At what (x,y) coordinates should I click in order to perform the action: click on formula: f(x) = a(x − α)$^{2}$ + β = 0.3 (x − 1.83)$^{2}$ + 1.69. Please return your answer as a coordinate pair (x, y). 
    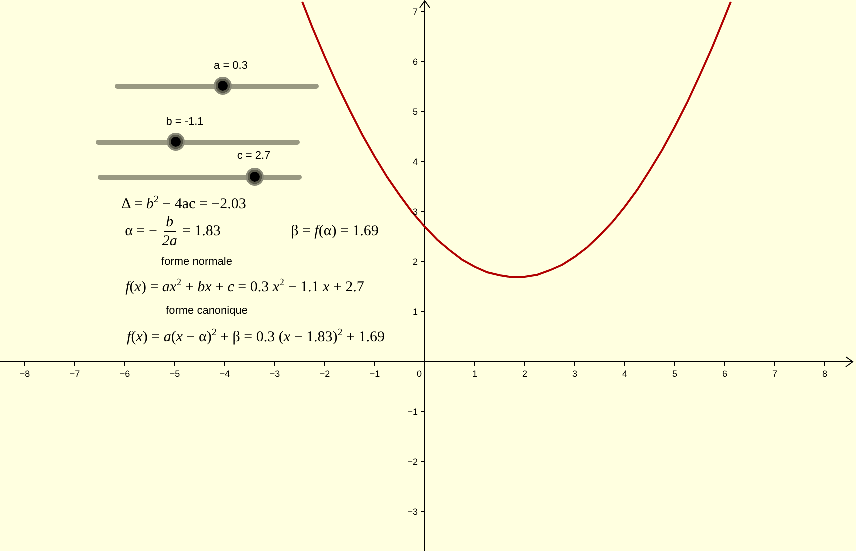
    Looking at the image, I should click on (256, 337).